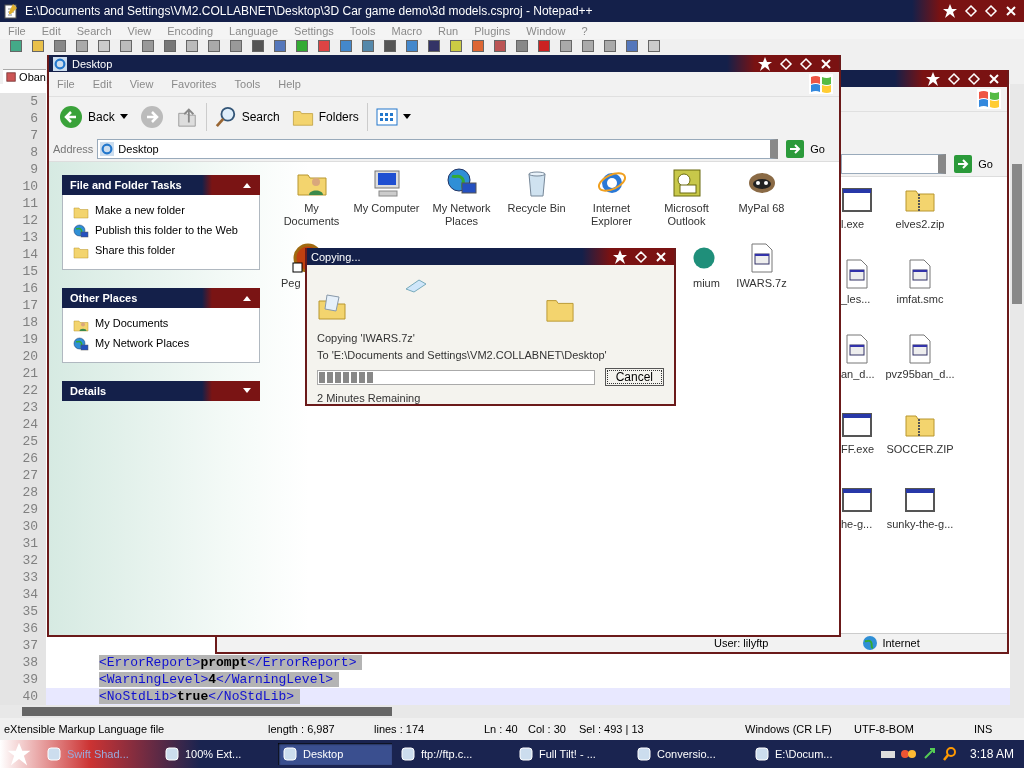 The width and height of the screenshot is (1024, 768). I want to click on e-logo-icon, so click(107, 149).